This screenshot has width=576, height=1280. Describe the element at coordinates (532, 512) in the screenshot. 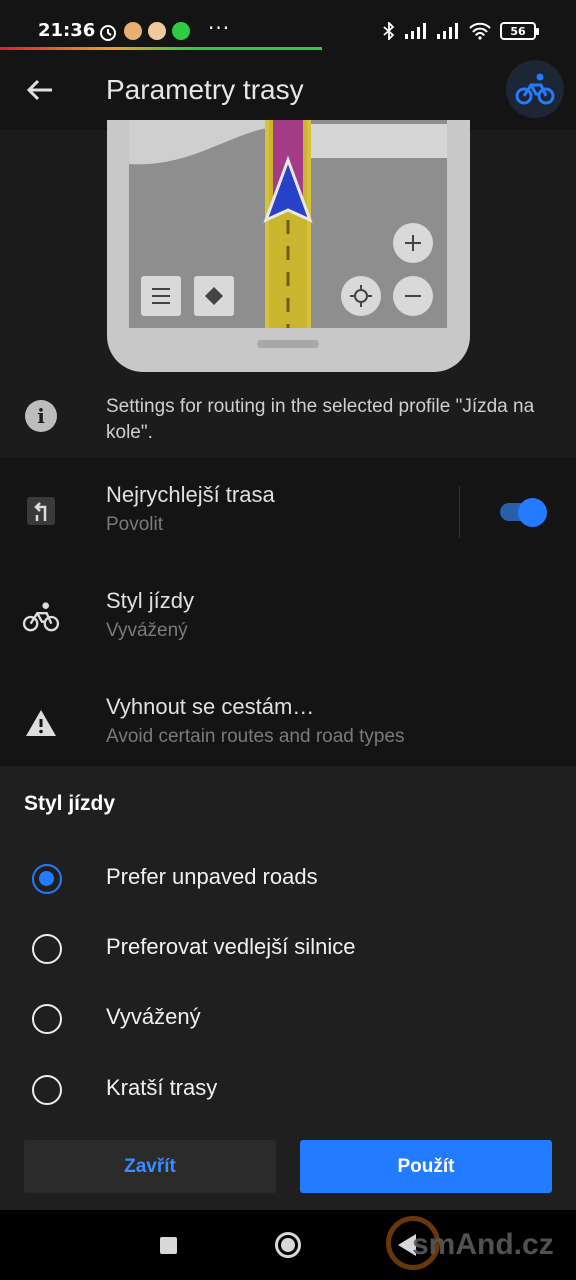

I see `toggle-thumb` at that location.